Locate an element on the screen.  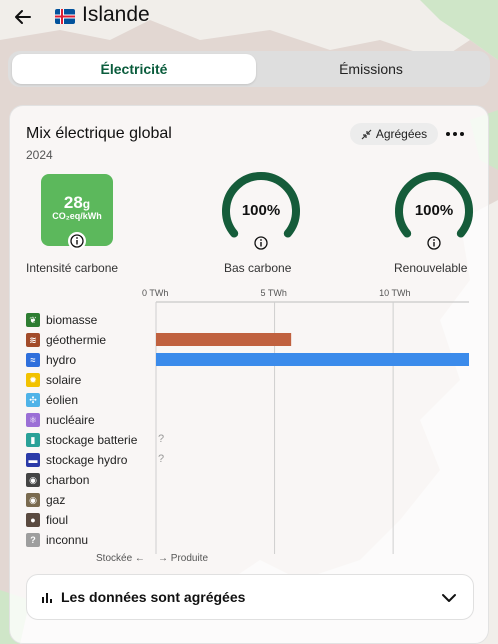
gas-icon: ◉ is located at coordinates (33, 500).